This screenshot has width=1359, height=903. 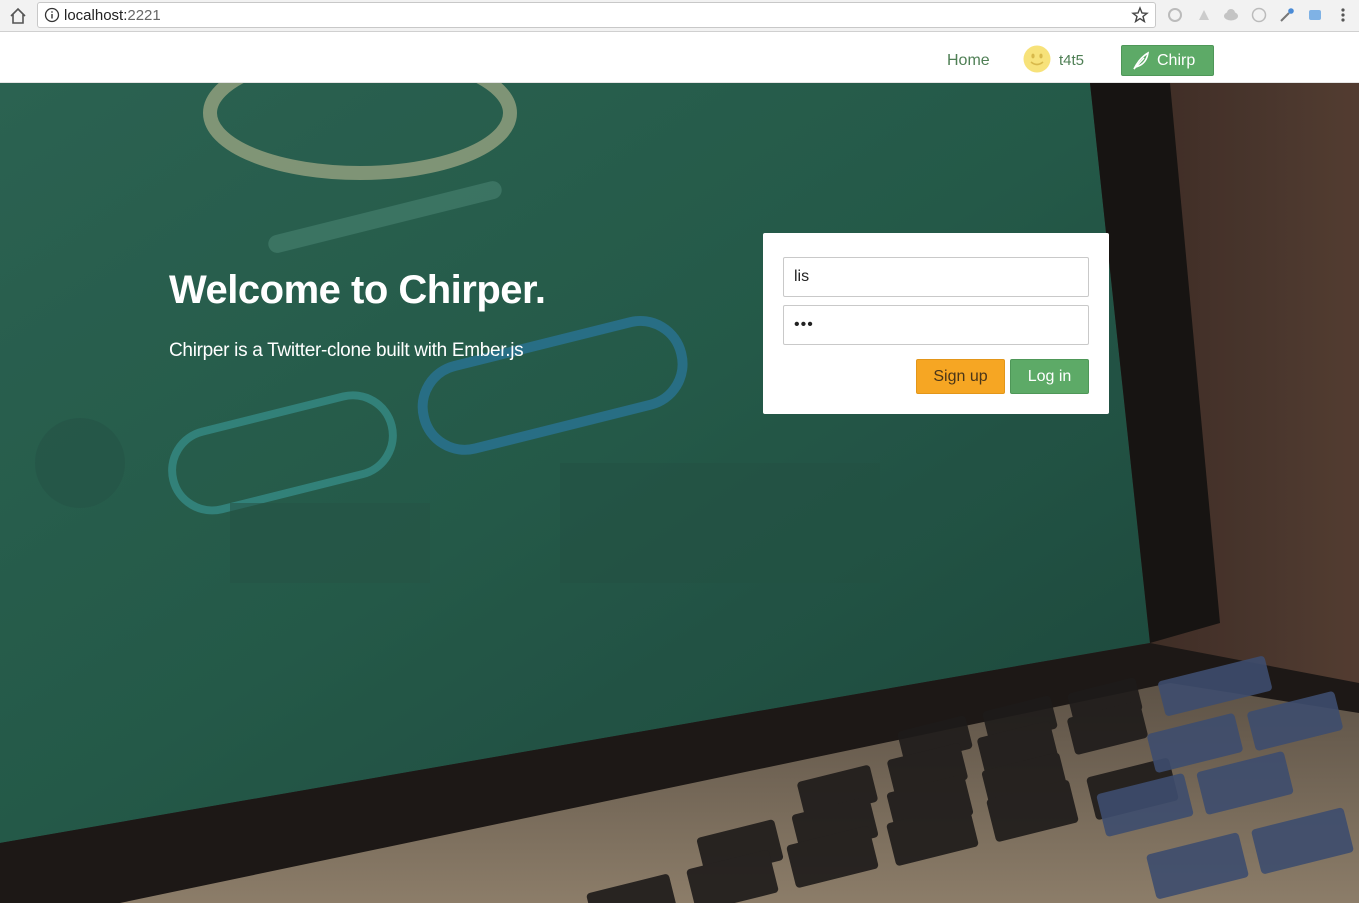 What do you see at coordinates (1049, 376) in the screenshot?
I see `login-button: Log in` at bounding box center [1049, 376].